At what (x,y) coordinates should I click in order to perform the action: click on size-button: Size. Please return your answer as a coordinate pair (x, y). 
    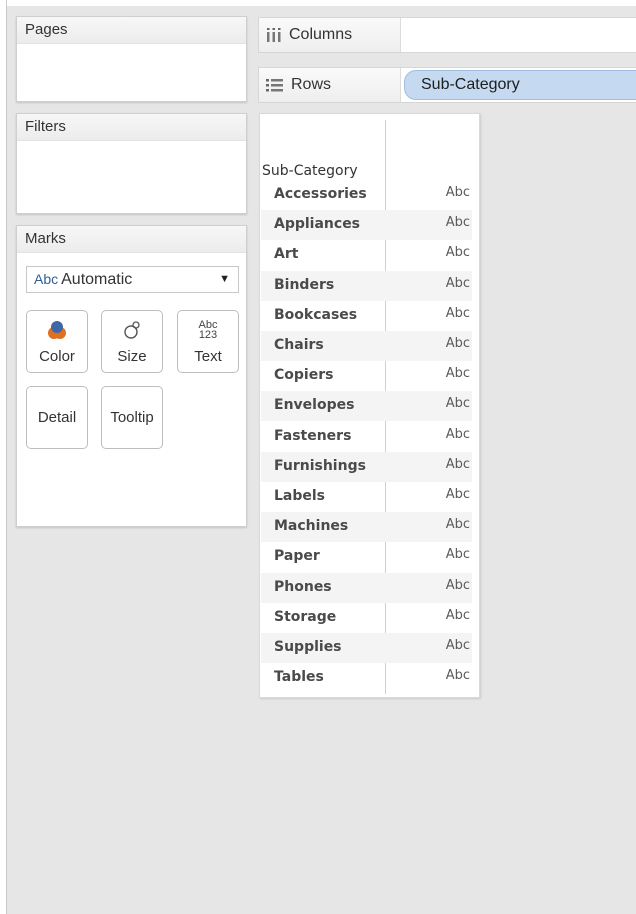
    Looking at the image, I should click on (132, 341).